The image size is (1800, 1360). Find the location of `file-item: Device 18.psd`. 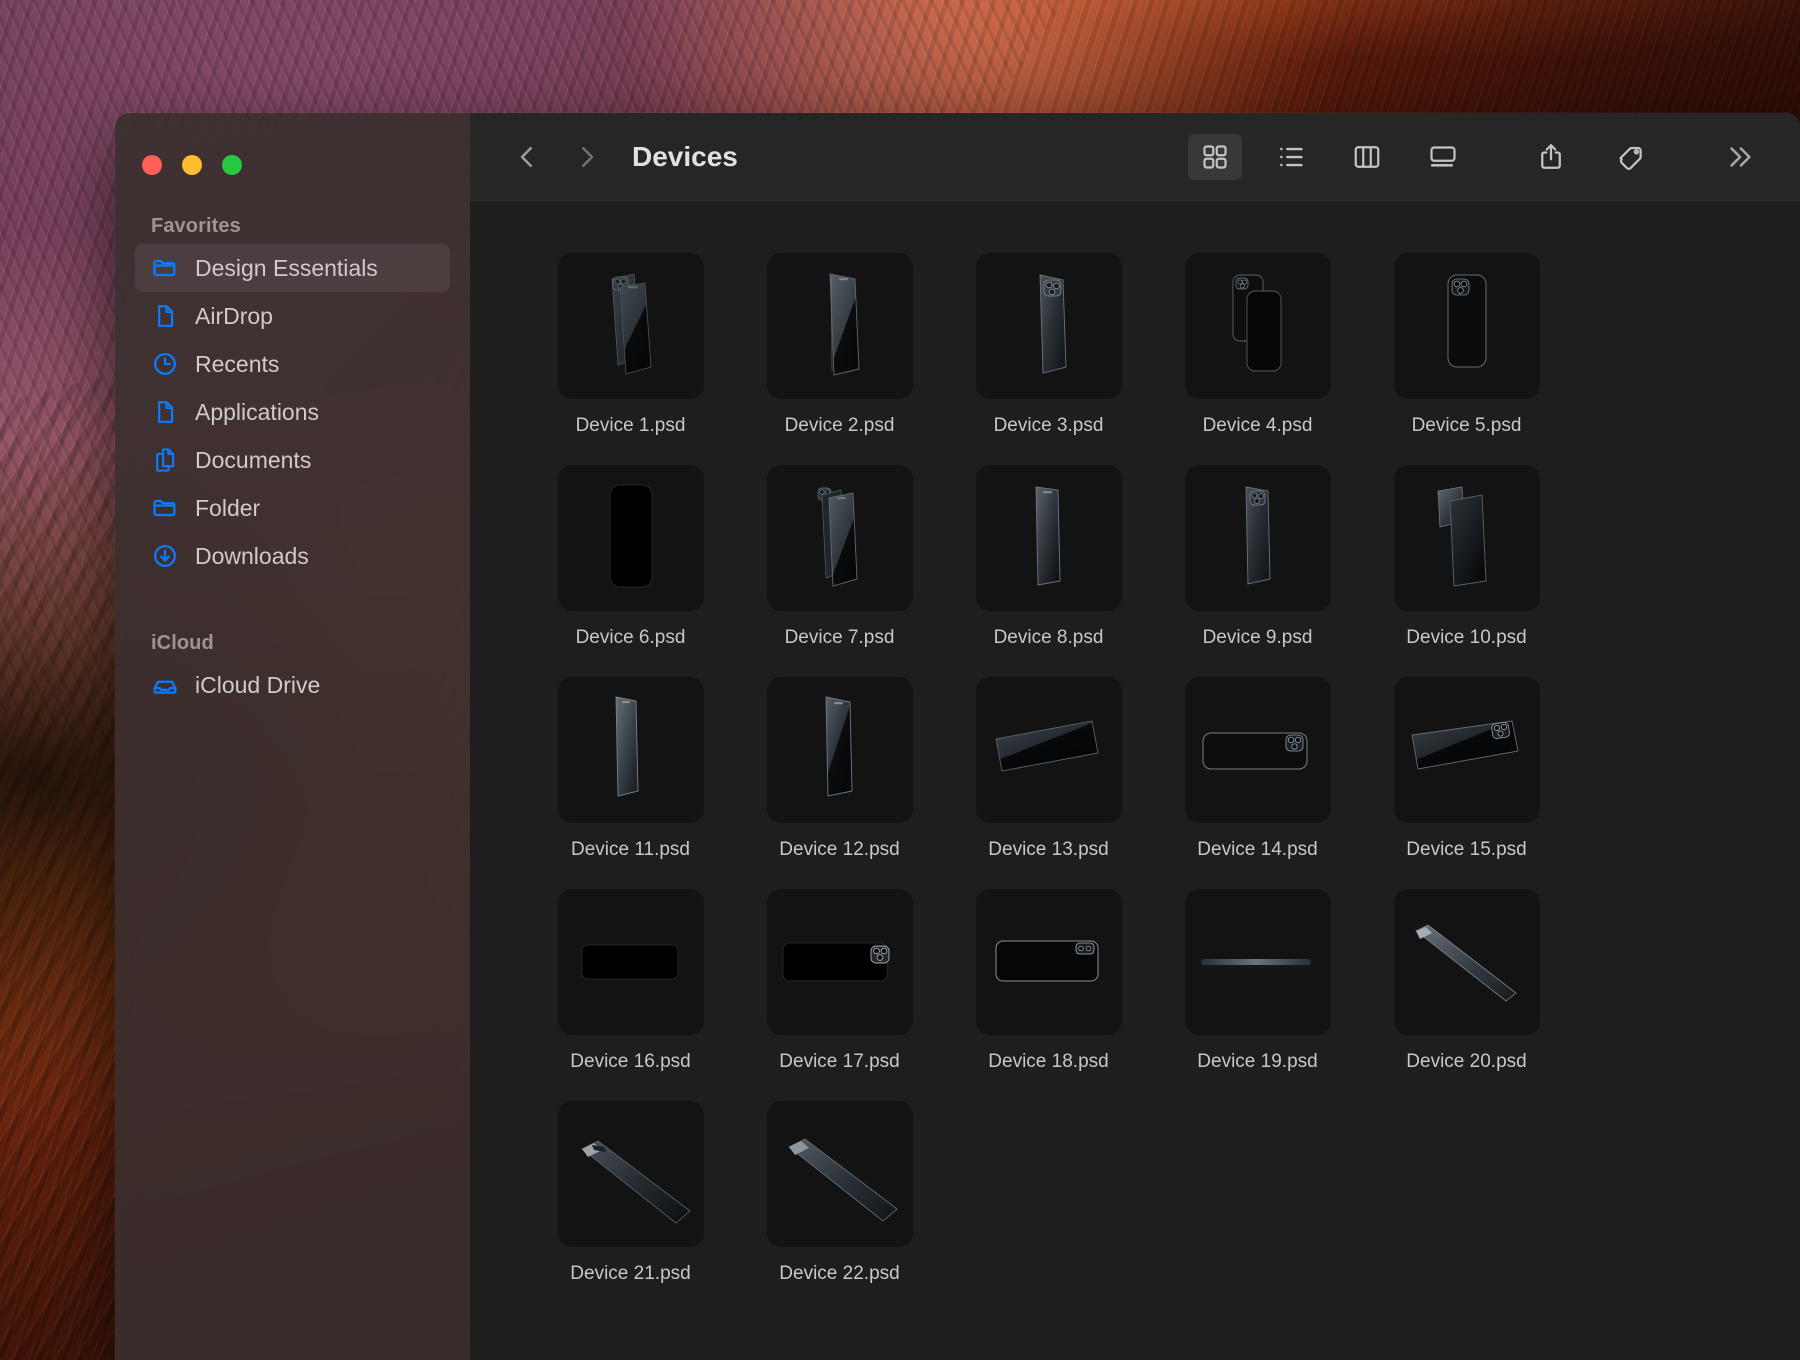

file-item: Device 18.psd is located at coordinates (1048, 981).